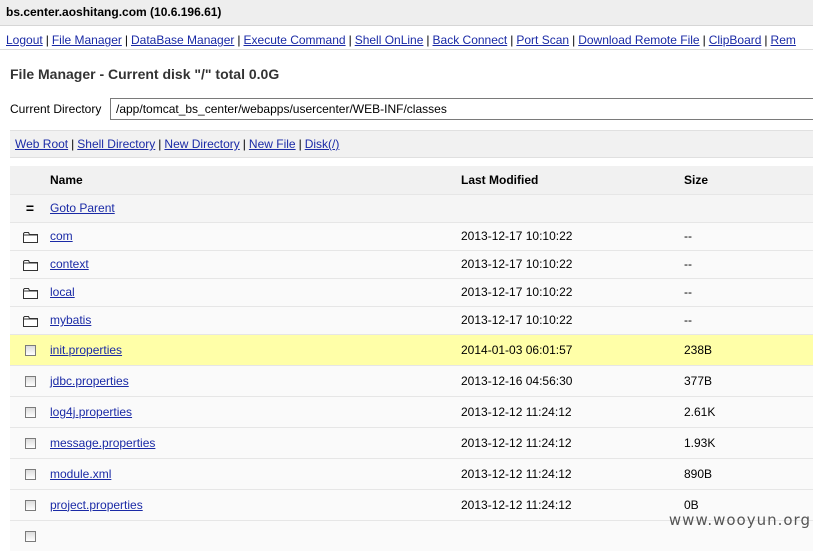 The height and width of the screenshot is (551, 813). What do you see at coordinates (70, 320) in the screenshot?
I see `folder-name-link: mybatis` at bounding box center [70, 320].